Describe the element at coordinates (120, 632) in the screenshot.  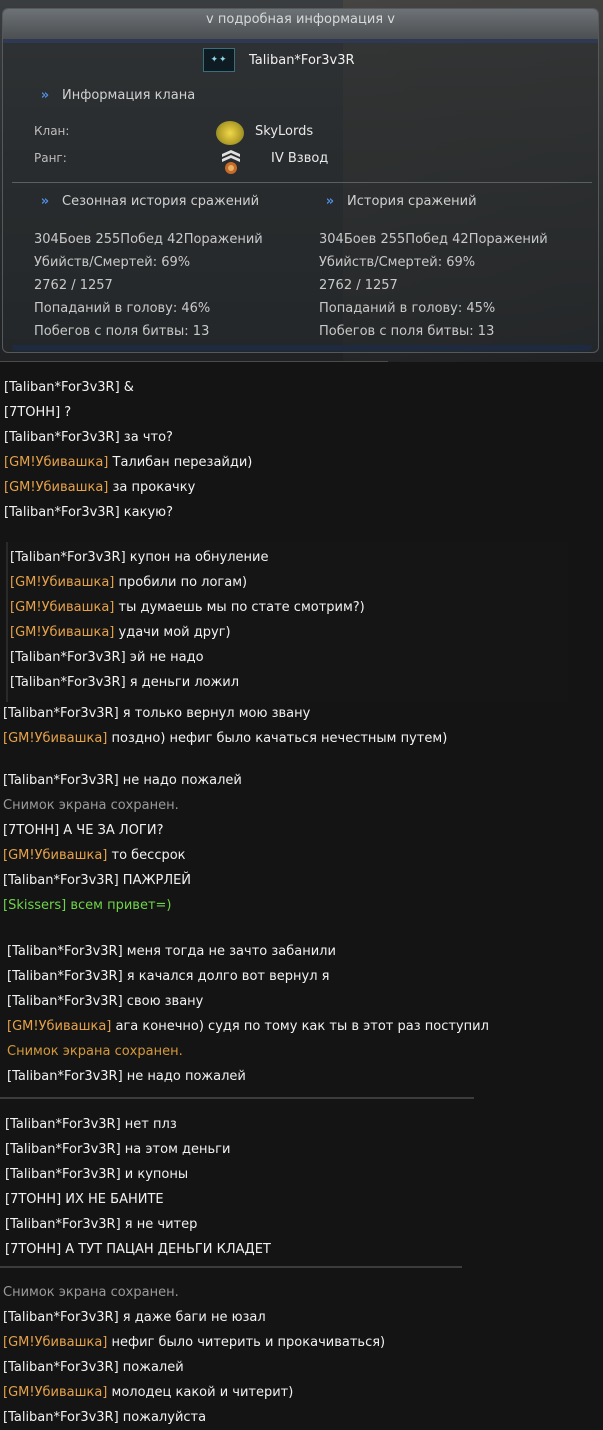
I see `chat-message: [GM!Убивашка] удачи мой друг)` at that location.